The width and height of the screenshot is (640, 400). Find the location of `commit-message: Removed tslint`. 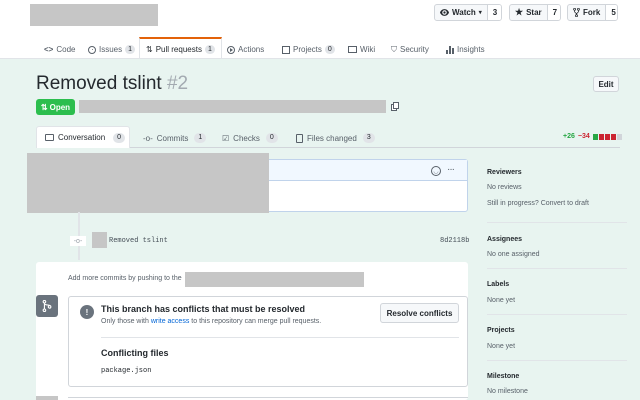

commit-message: Removed tslint is located at coordinates (138, 241).